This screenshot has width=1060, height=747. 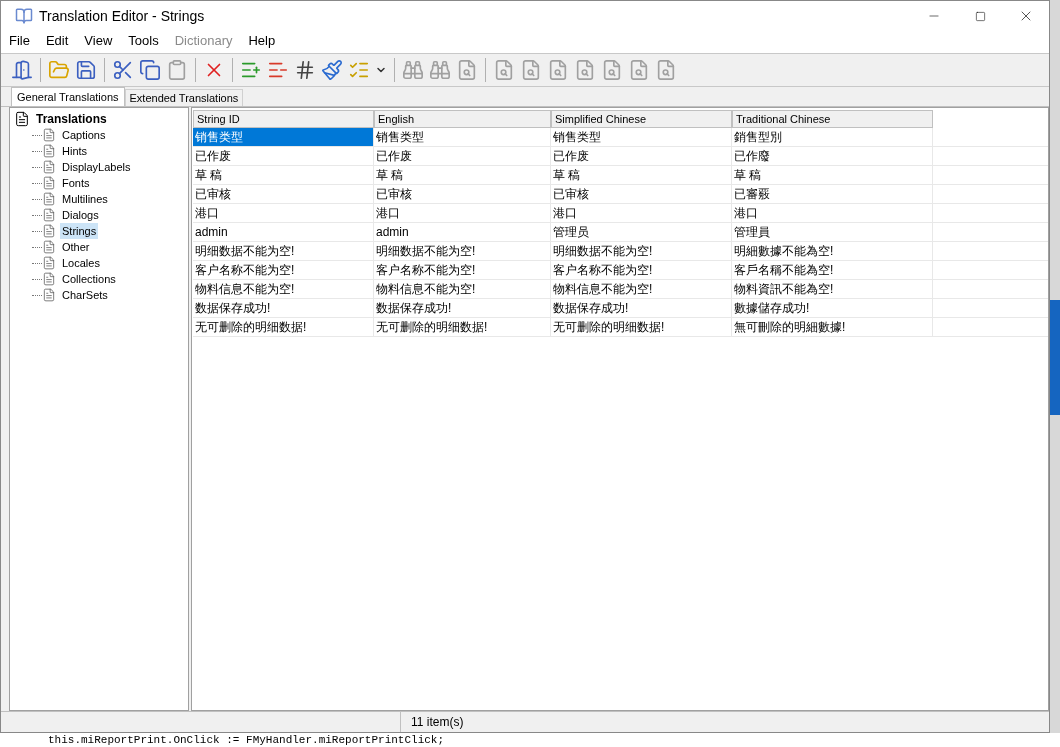 What do you see at coordinates (76, 183) in the screenshot?
I see `tree-item: Fonts` at bounding box center [76, 183].